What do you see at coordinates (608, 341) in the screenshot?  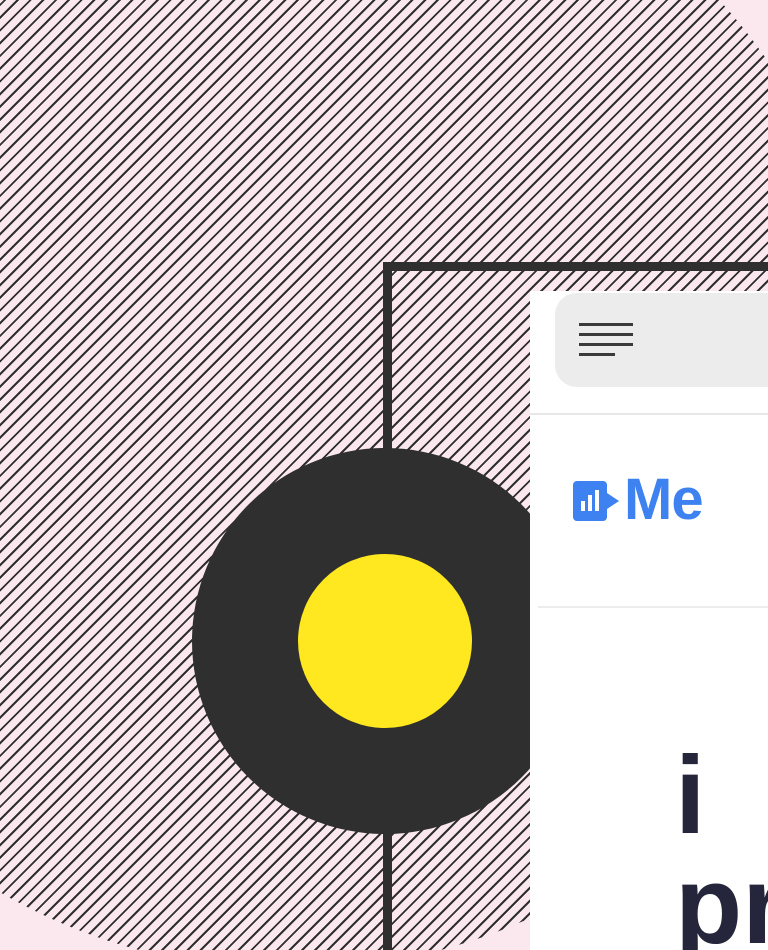 I see `menu-icon` at bounding box center [608, 341].